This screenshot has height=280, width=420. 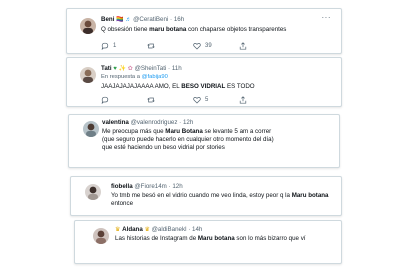 What do you see at coordinates (208, 46) in the screenshot?
I see `like-count: 39` at bounding box center [208, 46].